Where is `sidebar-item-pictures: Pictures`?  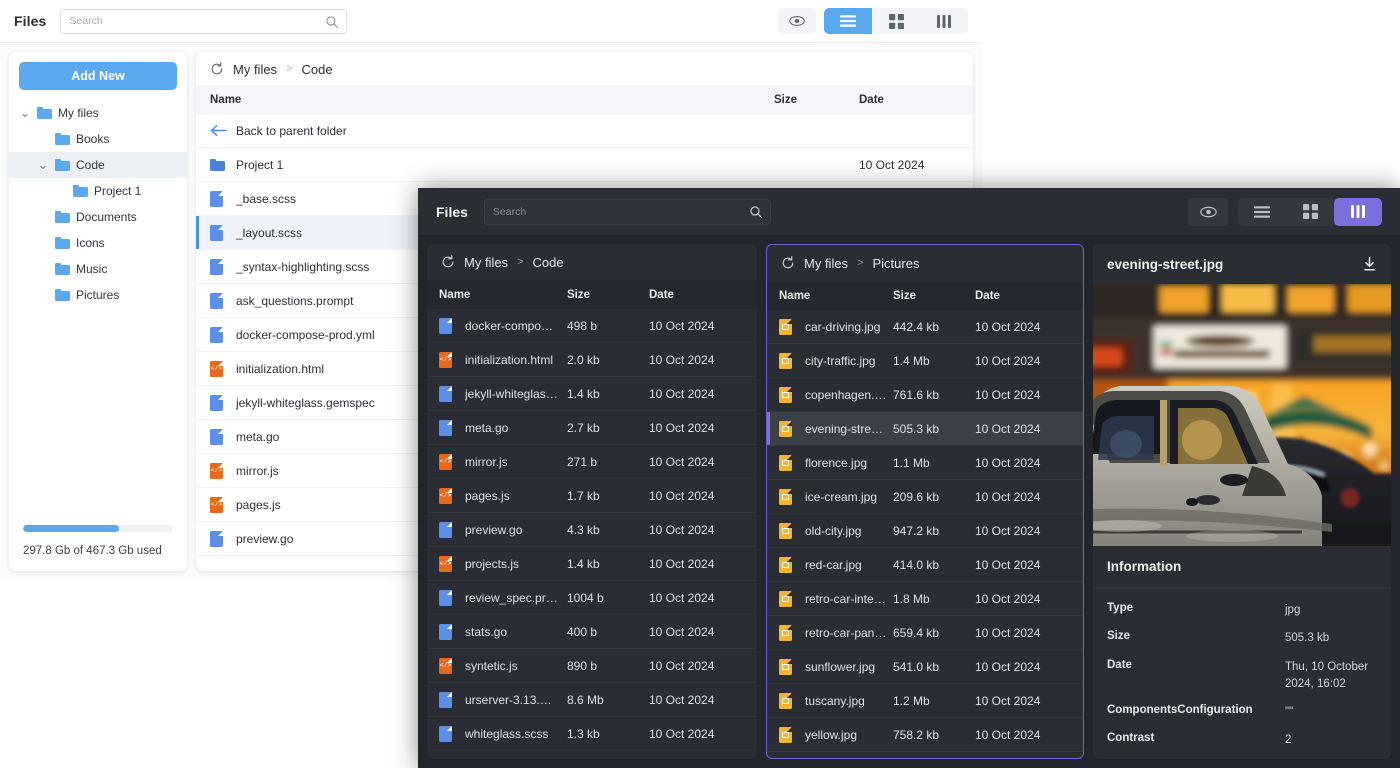
sidebar-item-pictures: Pictures is located at coordinates (98, 295).